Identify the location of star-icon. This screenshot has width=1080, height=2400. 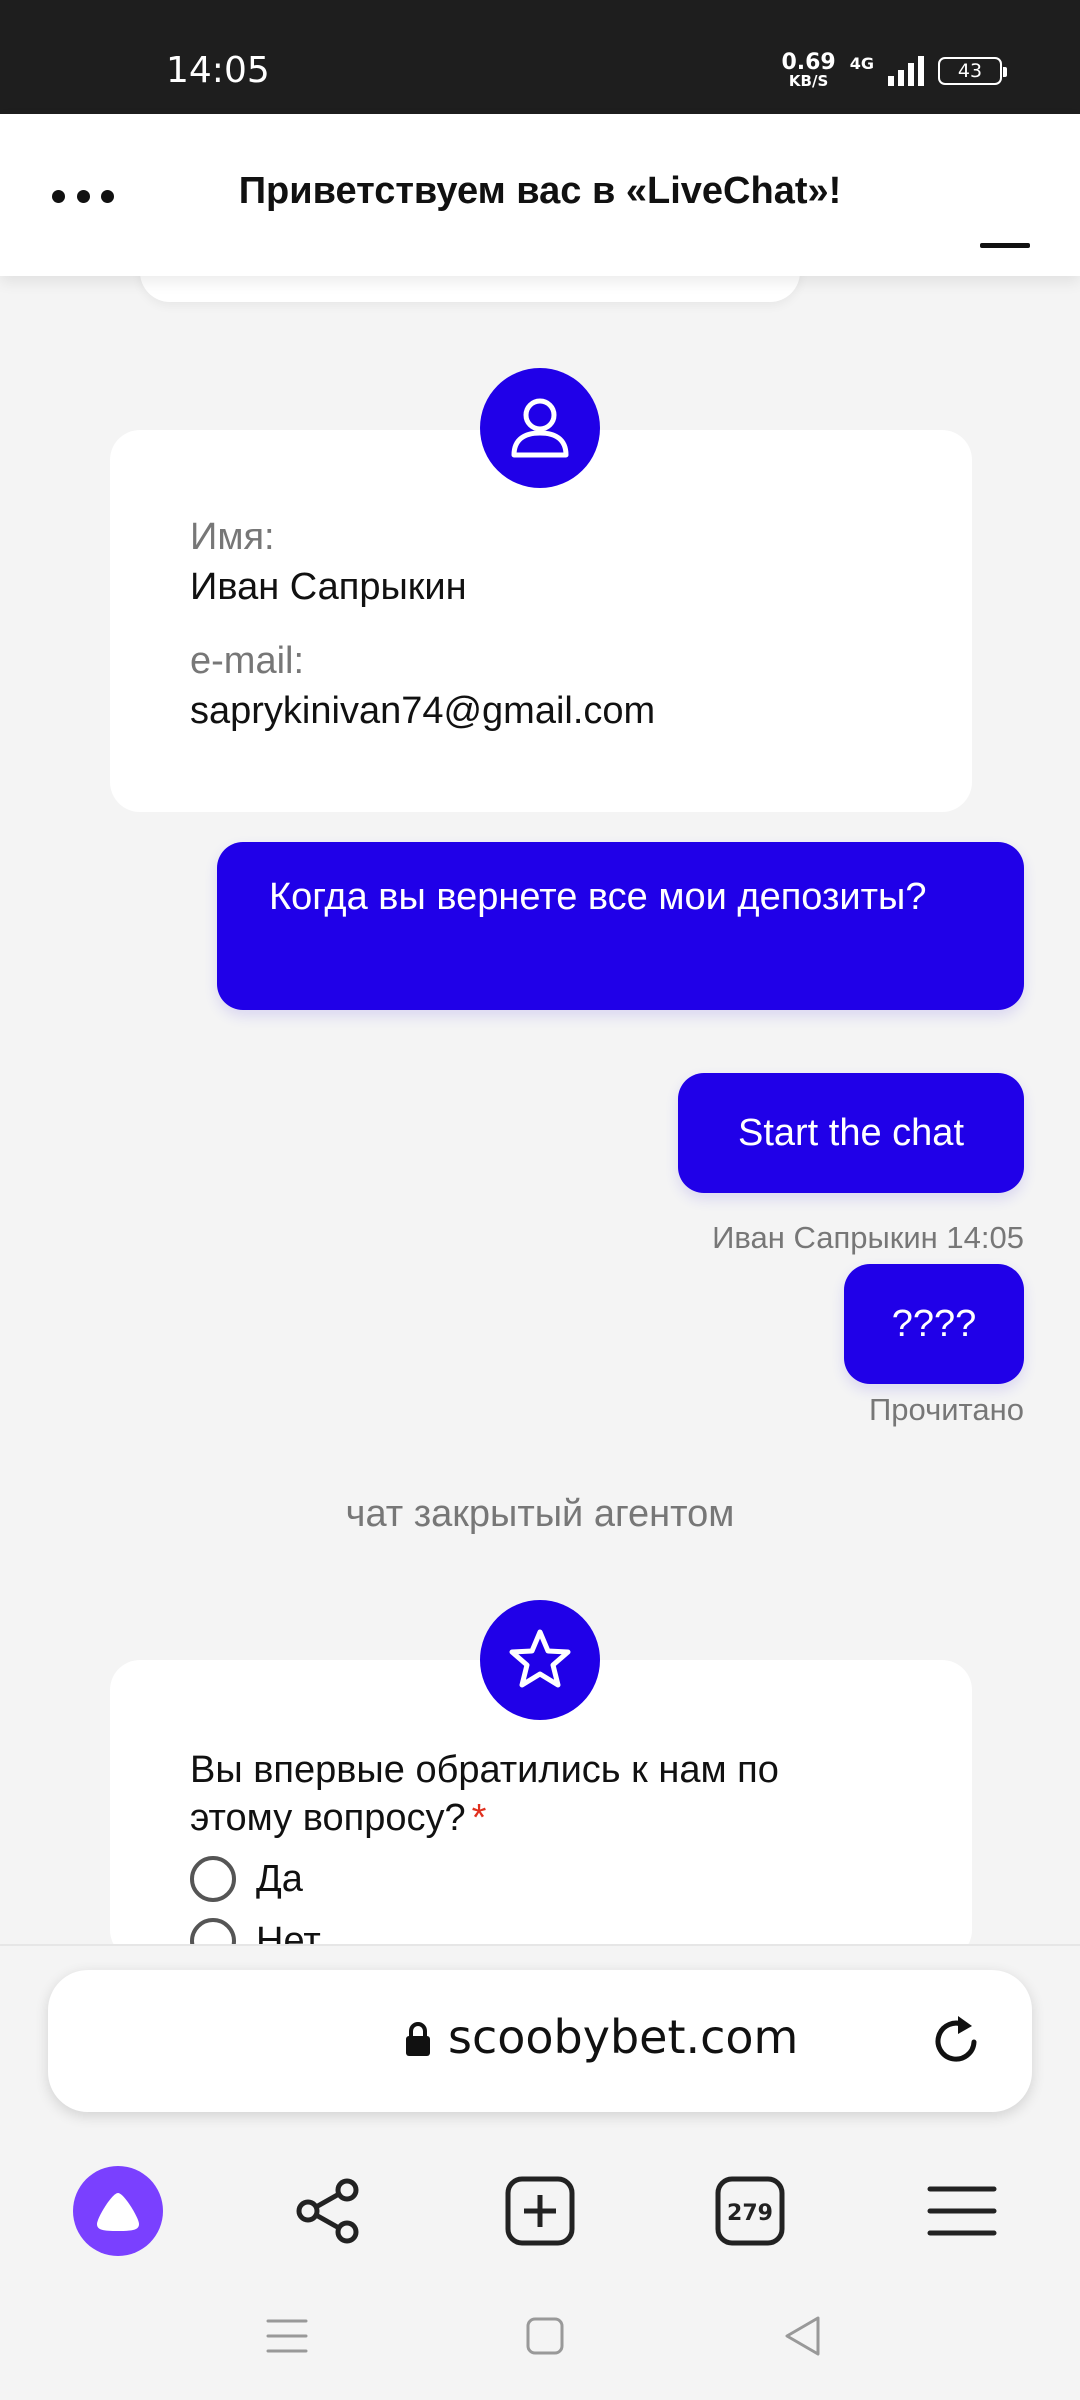
(540, 1660).